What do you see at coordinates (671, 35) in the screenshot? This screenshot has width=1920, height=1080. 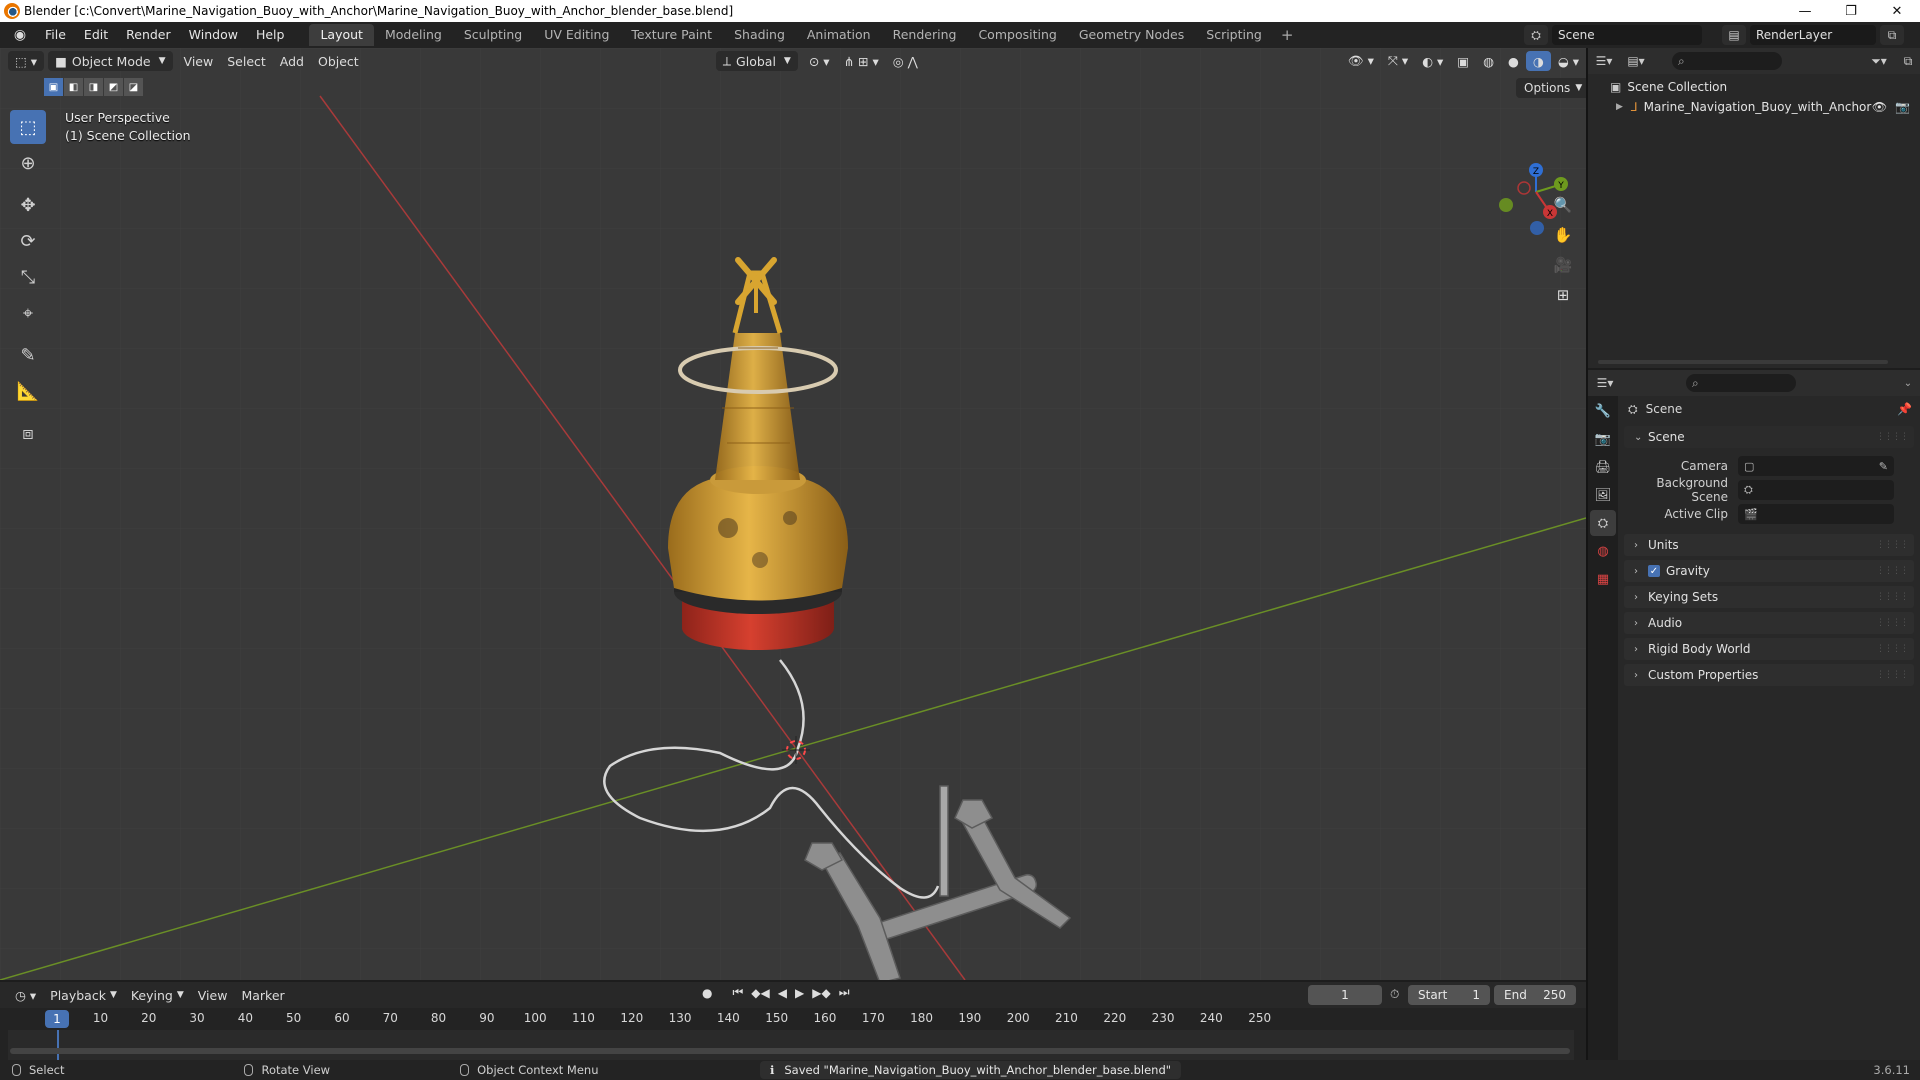 I see `tab-texture-paint: Texture Paint` at bounding box center [671, 35].